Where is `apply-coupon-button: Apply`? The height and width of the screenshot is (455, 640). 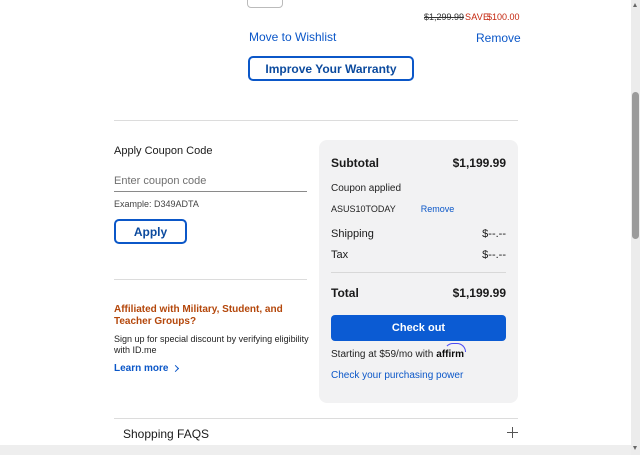 apply-coupon-button: Apply is located at coordinates (150, 231).